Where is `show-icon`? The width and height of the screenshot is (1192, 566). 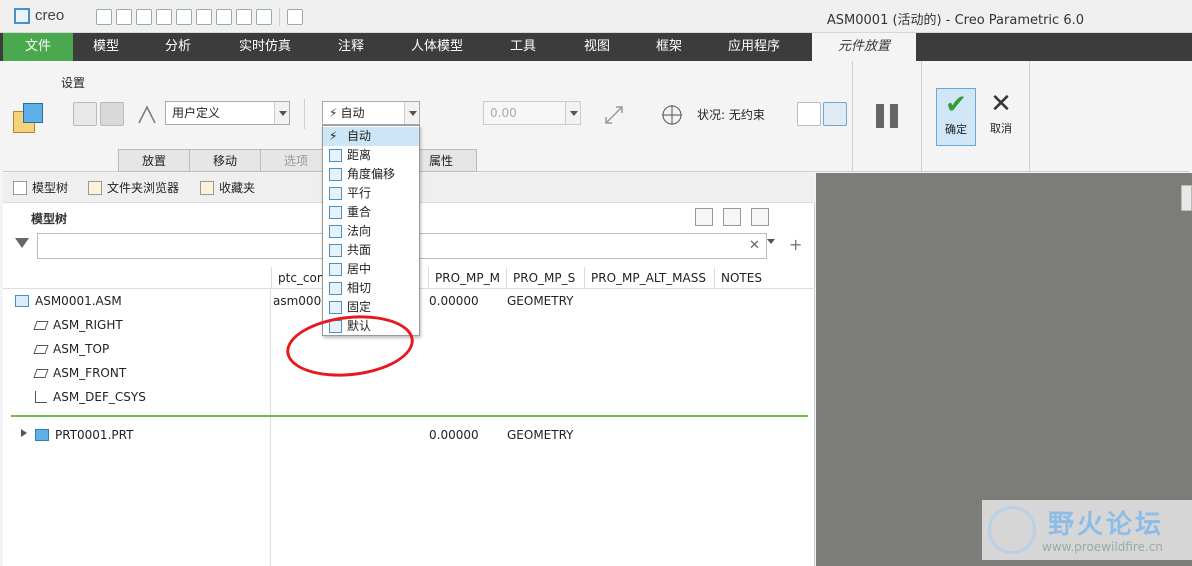 show-icon is located at coordinates (732, 217).